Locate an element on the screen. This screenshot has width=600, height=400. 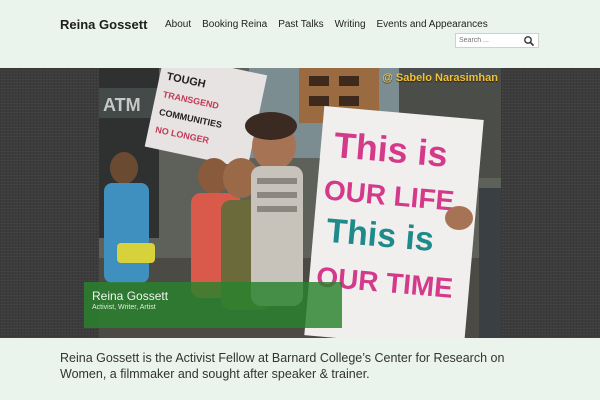
nav-writing: Writing is located at coordinates (350, 24).